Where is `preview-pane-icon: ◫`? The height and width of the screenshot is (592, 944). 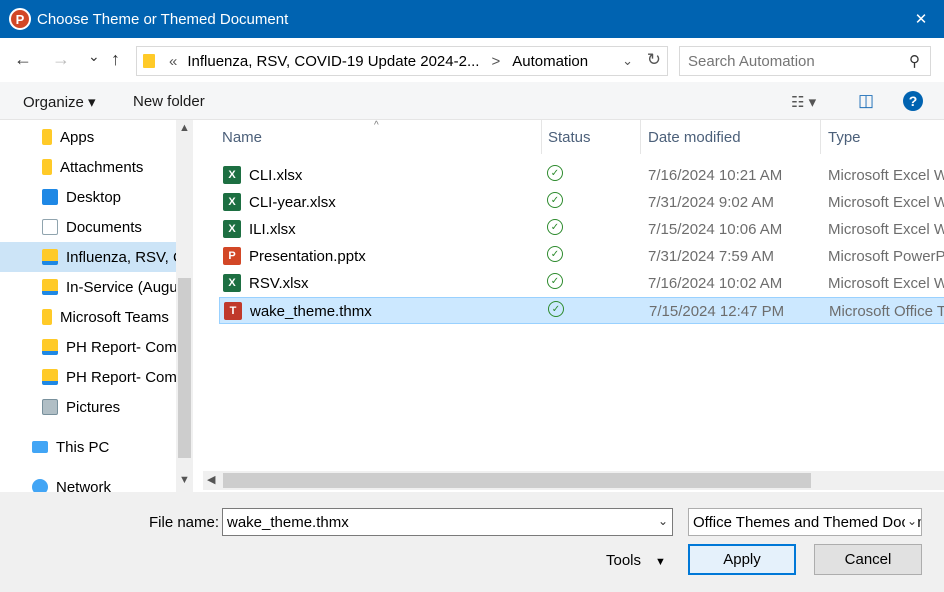
preview-pane-icon: ◫ is located at coordinates (866, 101).